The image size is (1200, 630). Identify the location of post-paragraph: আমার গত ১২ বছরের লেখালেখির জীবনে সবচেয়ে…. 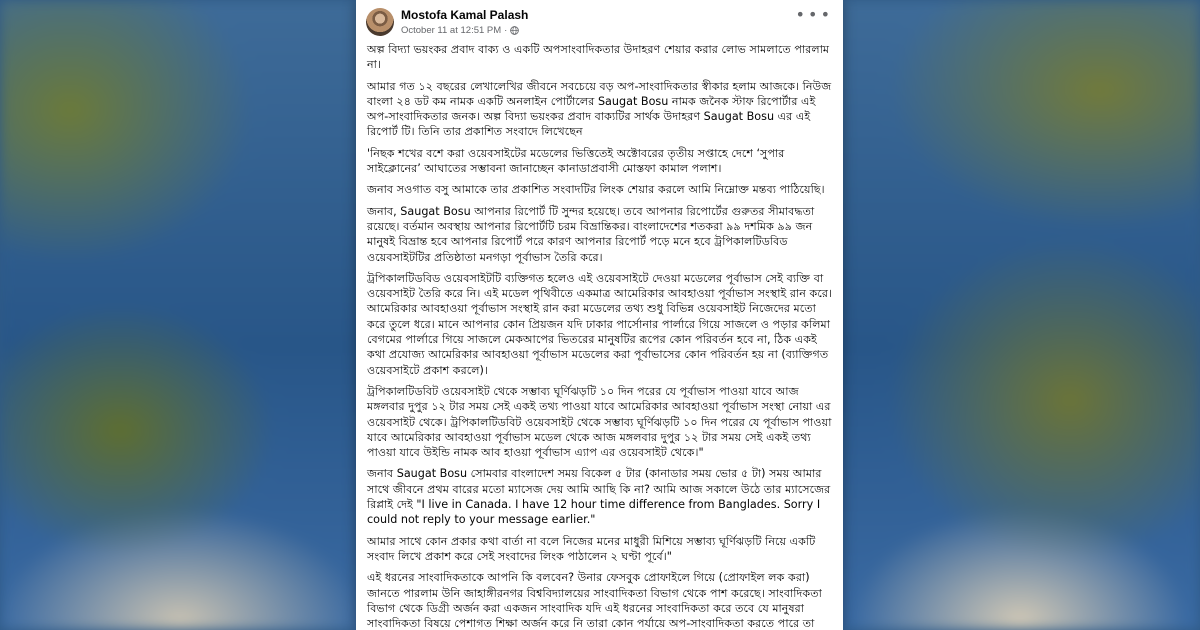
(599, 109).